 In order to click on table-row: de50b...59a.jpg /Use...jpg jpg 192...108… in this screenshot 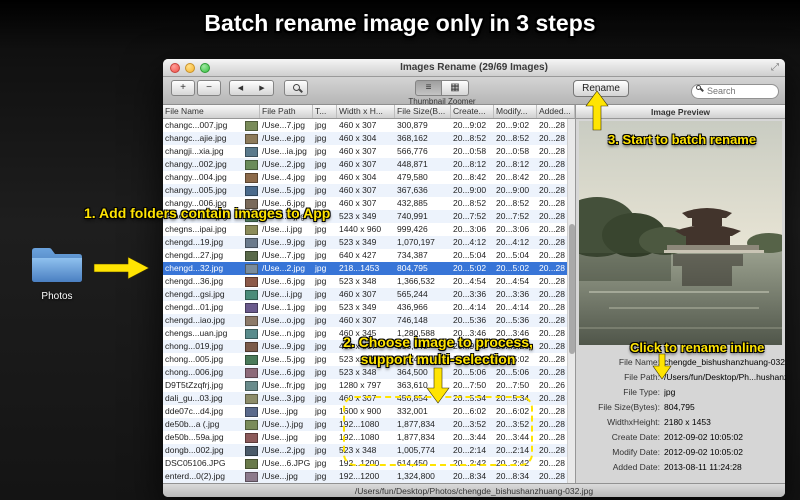, I will do `click(369, 437)`.